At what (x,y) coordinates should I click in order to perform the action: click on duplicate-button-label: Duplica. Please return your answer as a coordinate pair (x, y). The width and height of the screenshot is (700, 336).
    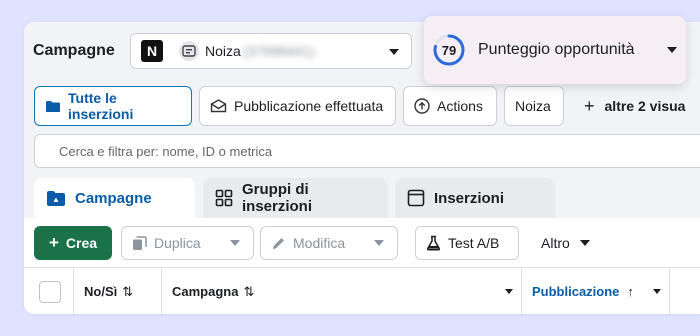
    Looking at the image, I should click on (177, 243).